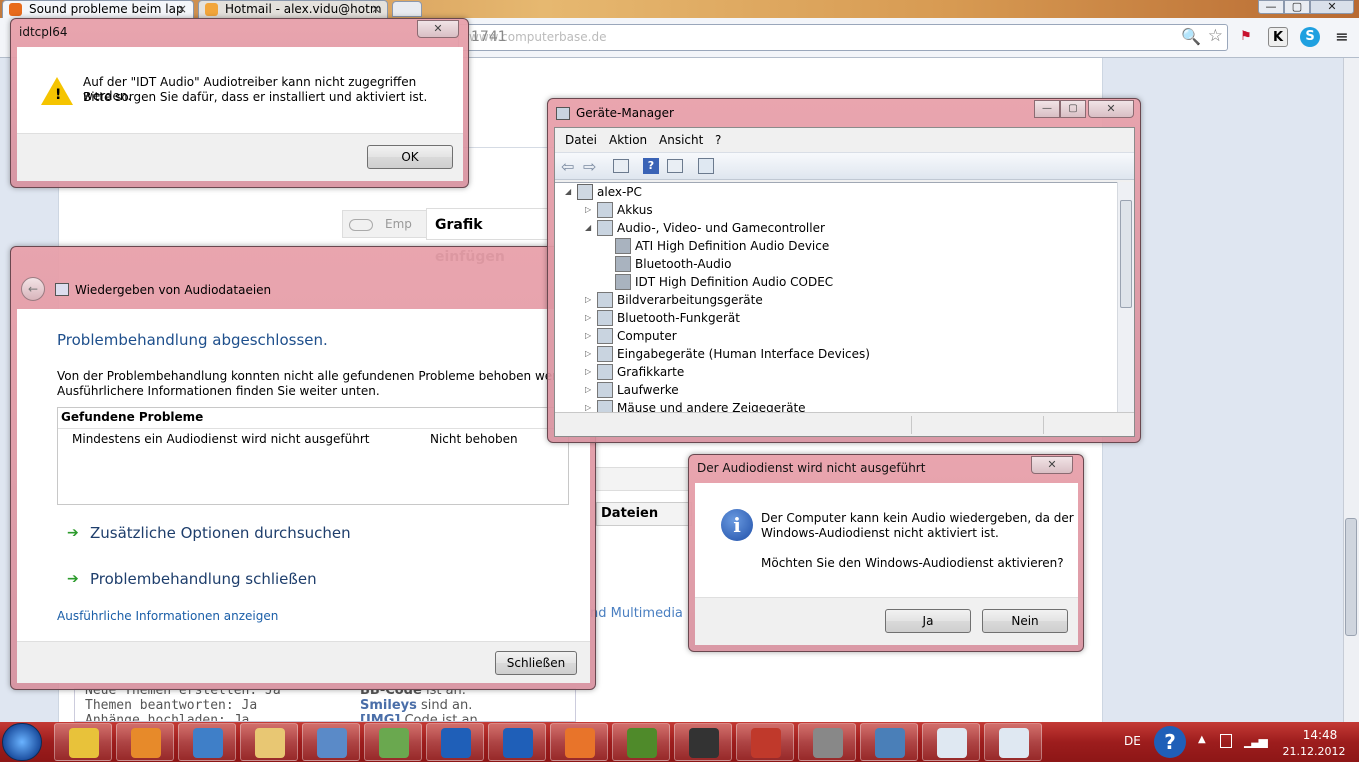 The width and height of the screenshot is (1359, 762). I want to click on problem-status: Nicht behoben, so click(474, 439).